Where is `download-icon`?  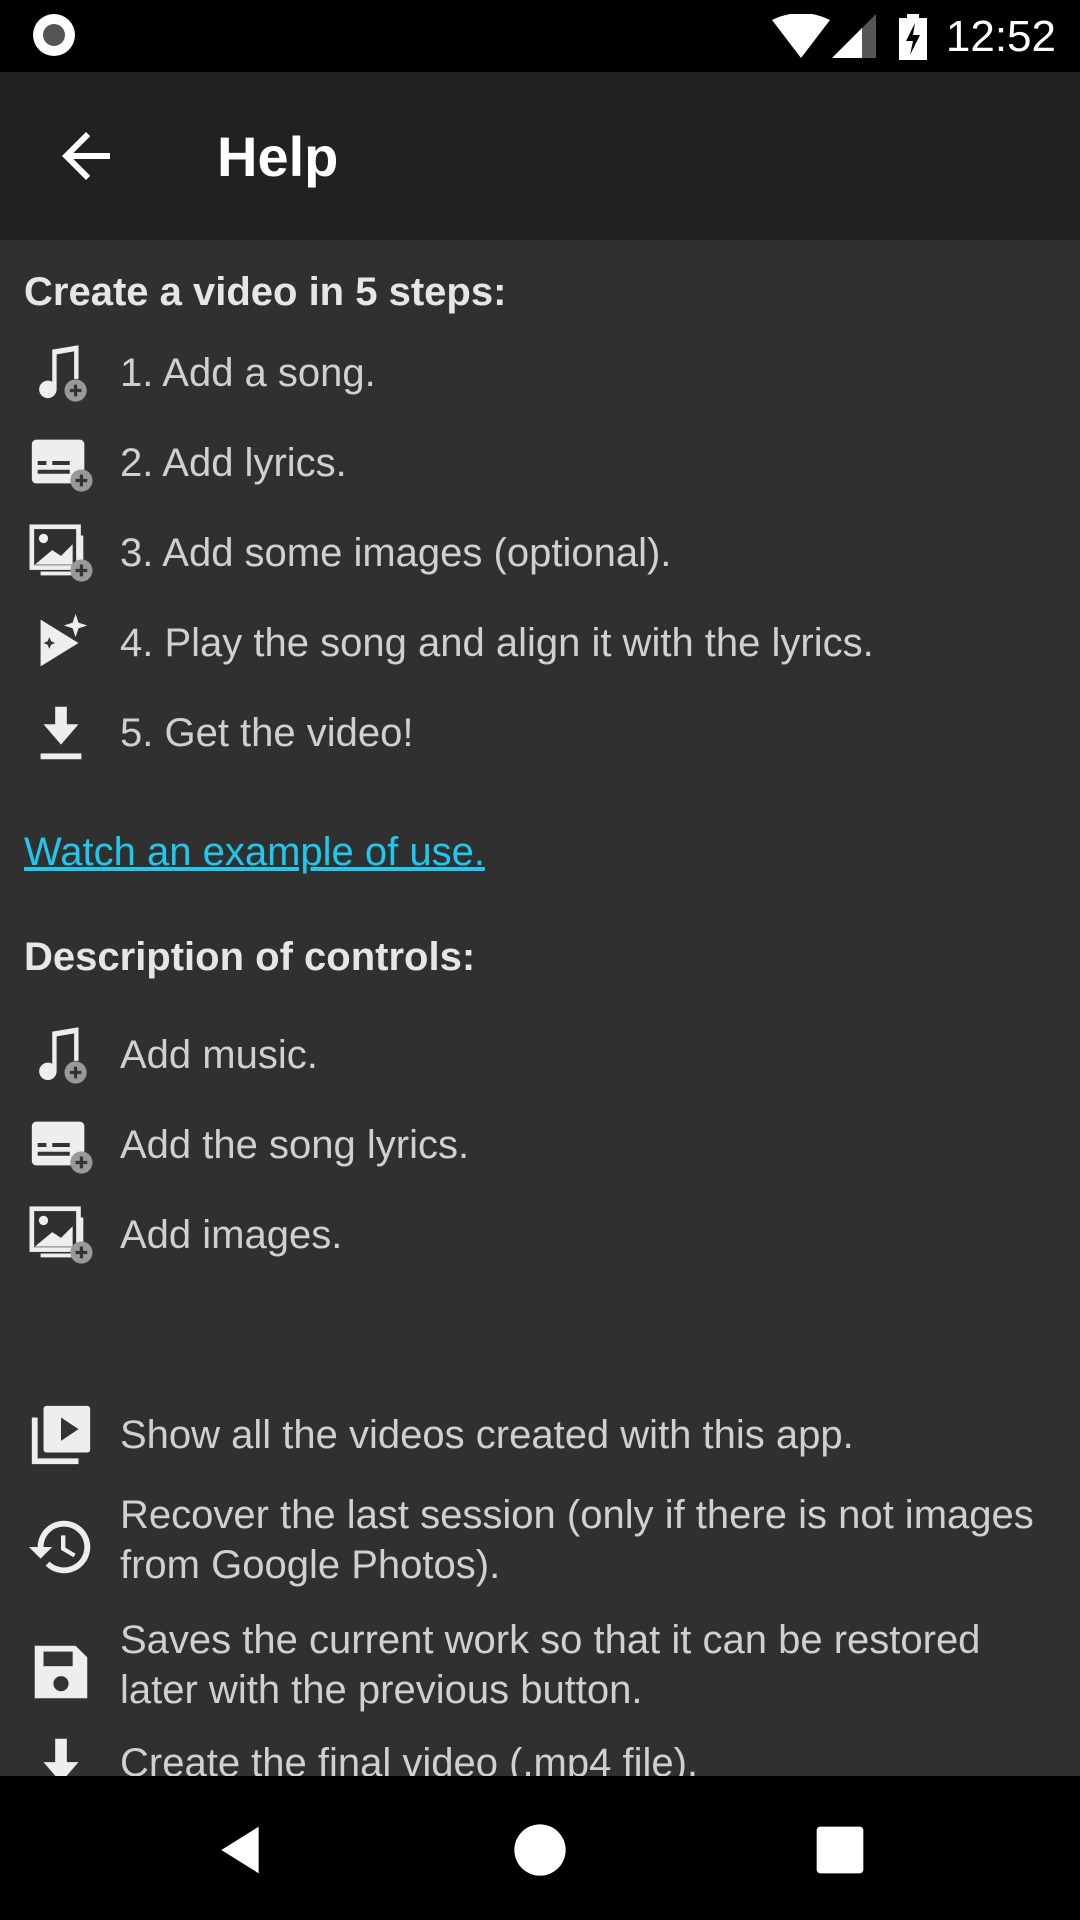
download-icon is located at coordinates (61, 733).